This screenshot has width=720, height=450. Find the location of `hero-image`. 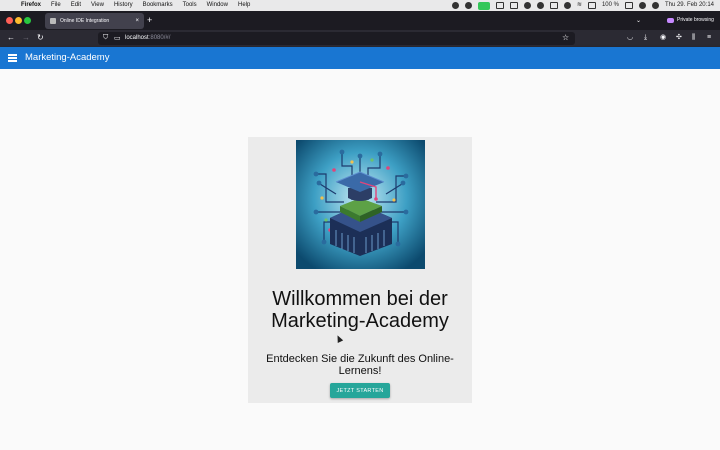

hero-image is located at coordinates (360, 204).